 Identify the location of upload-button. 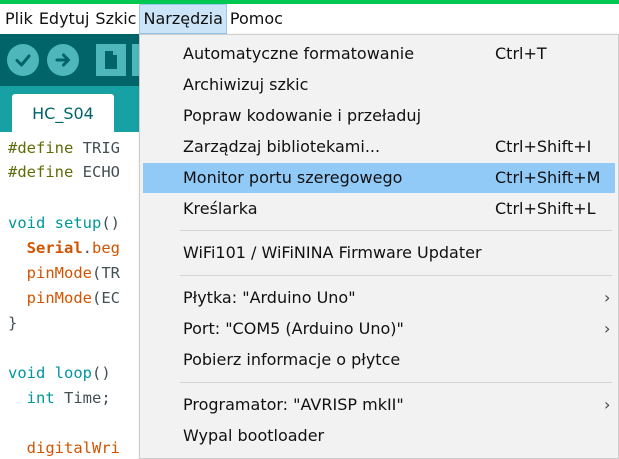
(63, 60).